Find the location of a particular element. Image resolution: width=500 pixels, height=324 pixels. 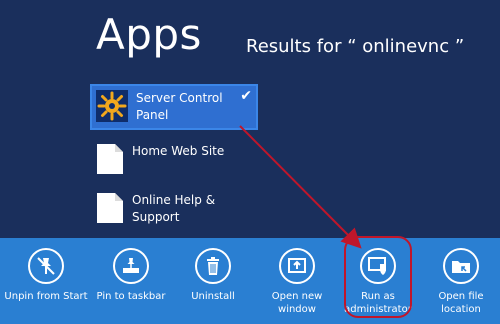

result-label: Server Control Panel is located at coordinates (179, 106).